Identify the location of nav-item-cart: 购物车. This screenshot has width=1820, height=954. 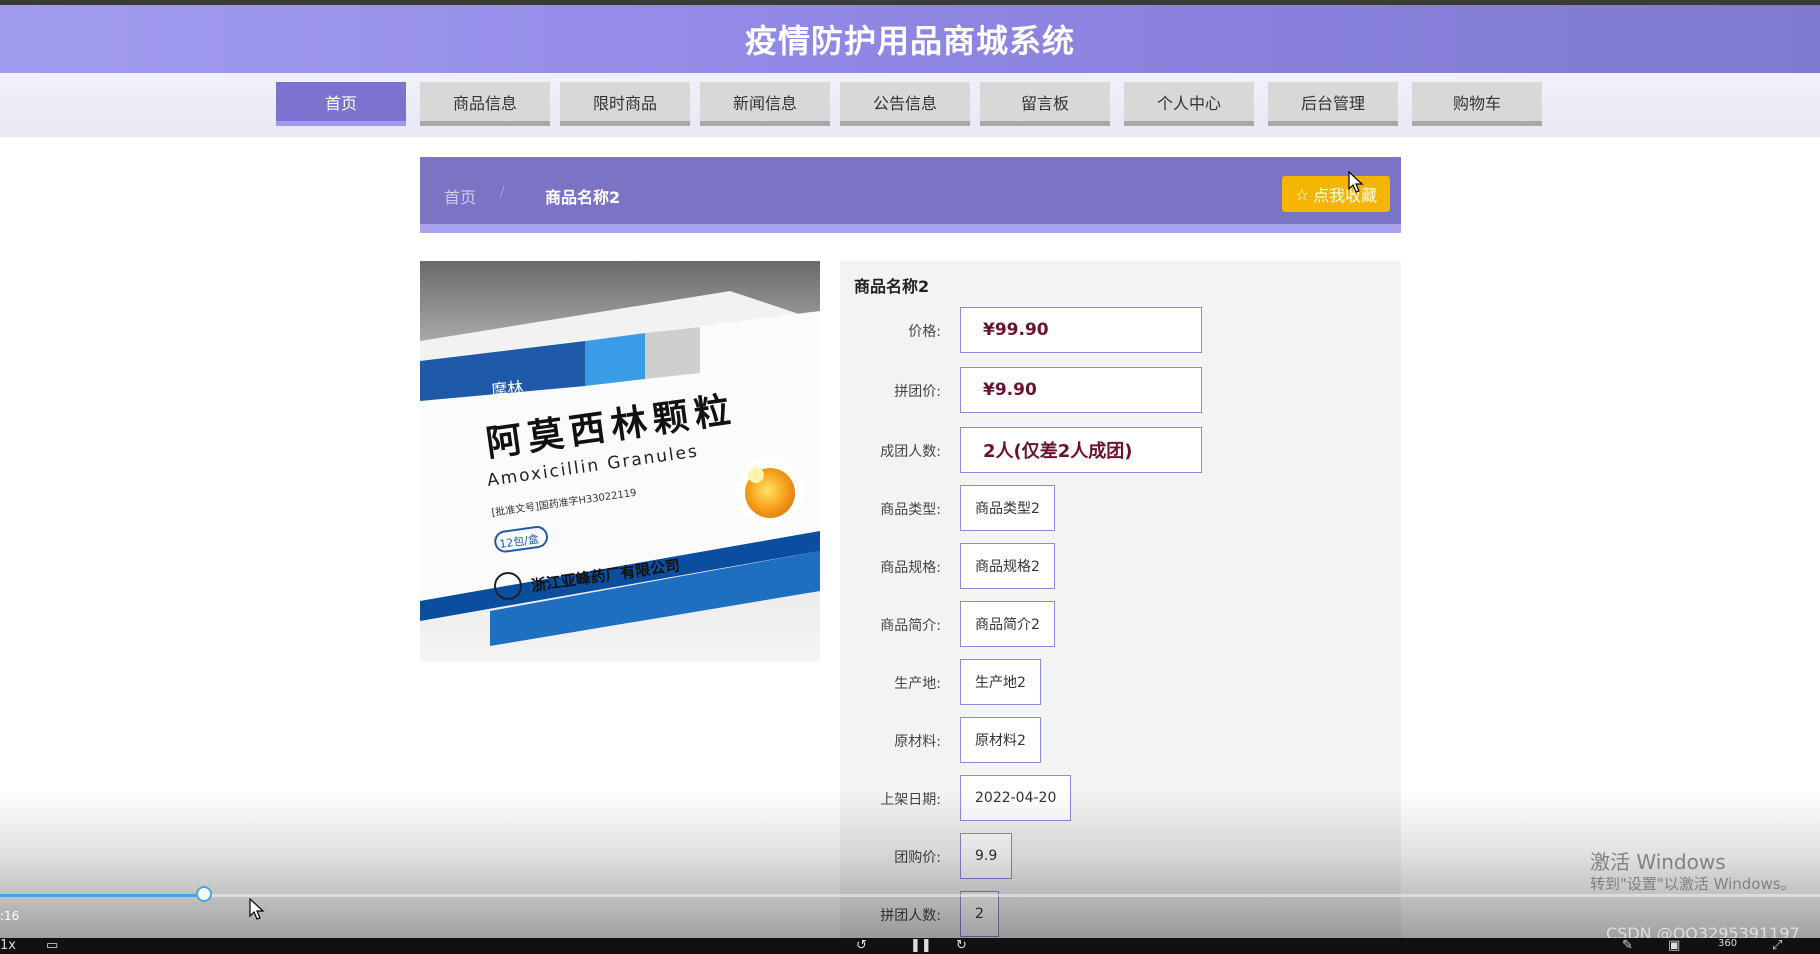
(1477, 104).